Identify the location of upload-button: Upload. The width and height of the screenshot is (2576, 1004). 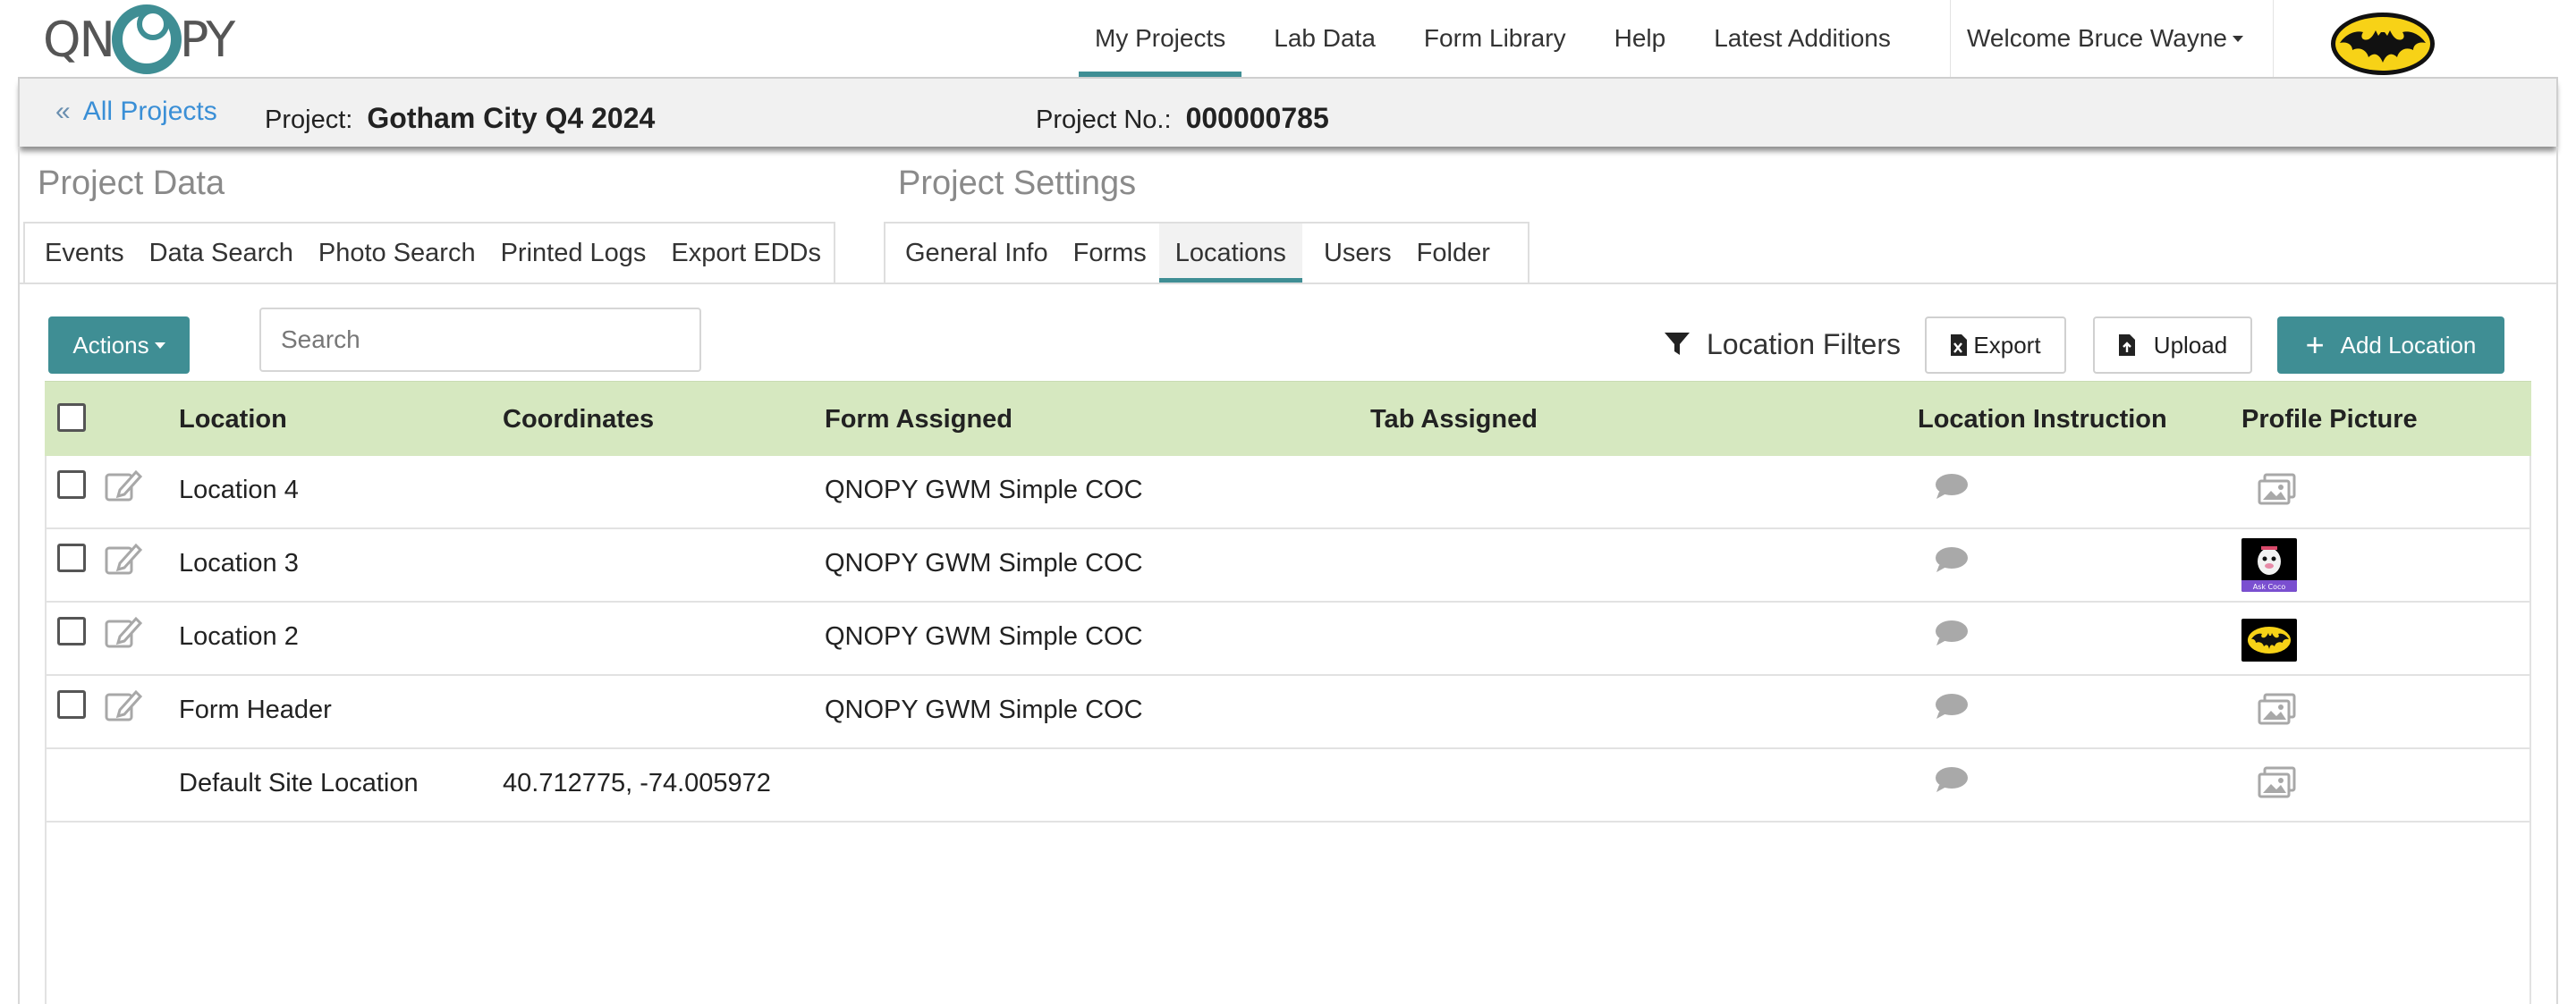
(2172, 345).